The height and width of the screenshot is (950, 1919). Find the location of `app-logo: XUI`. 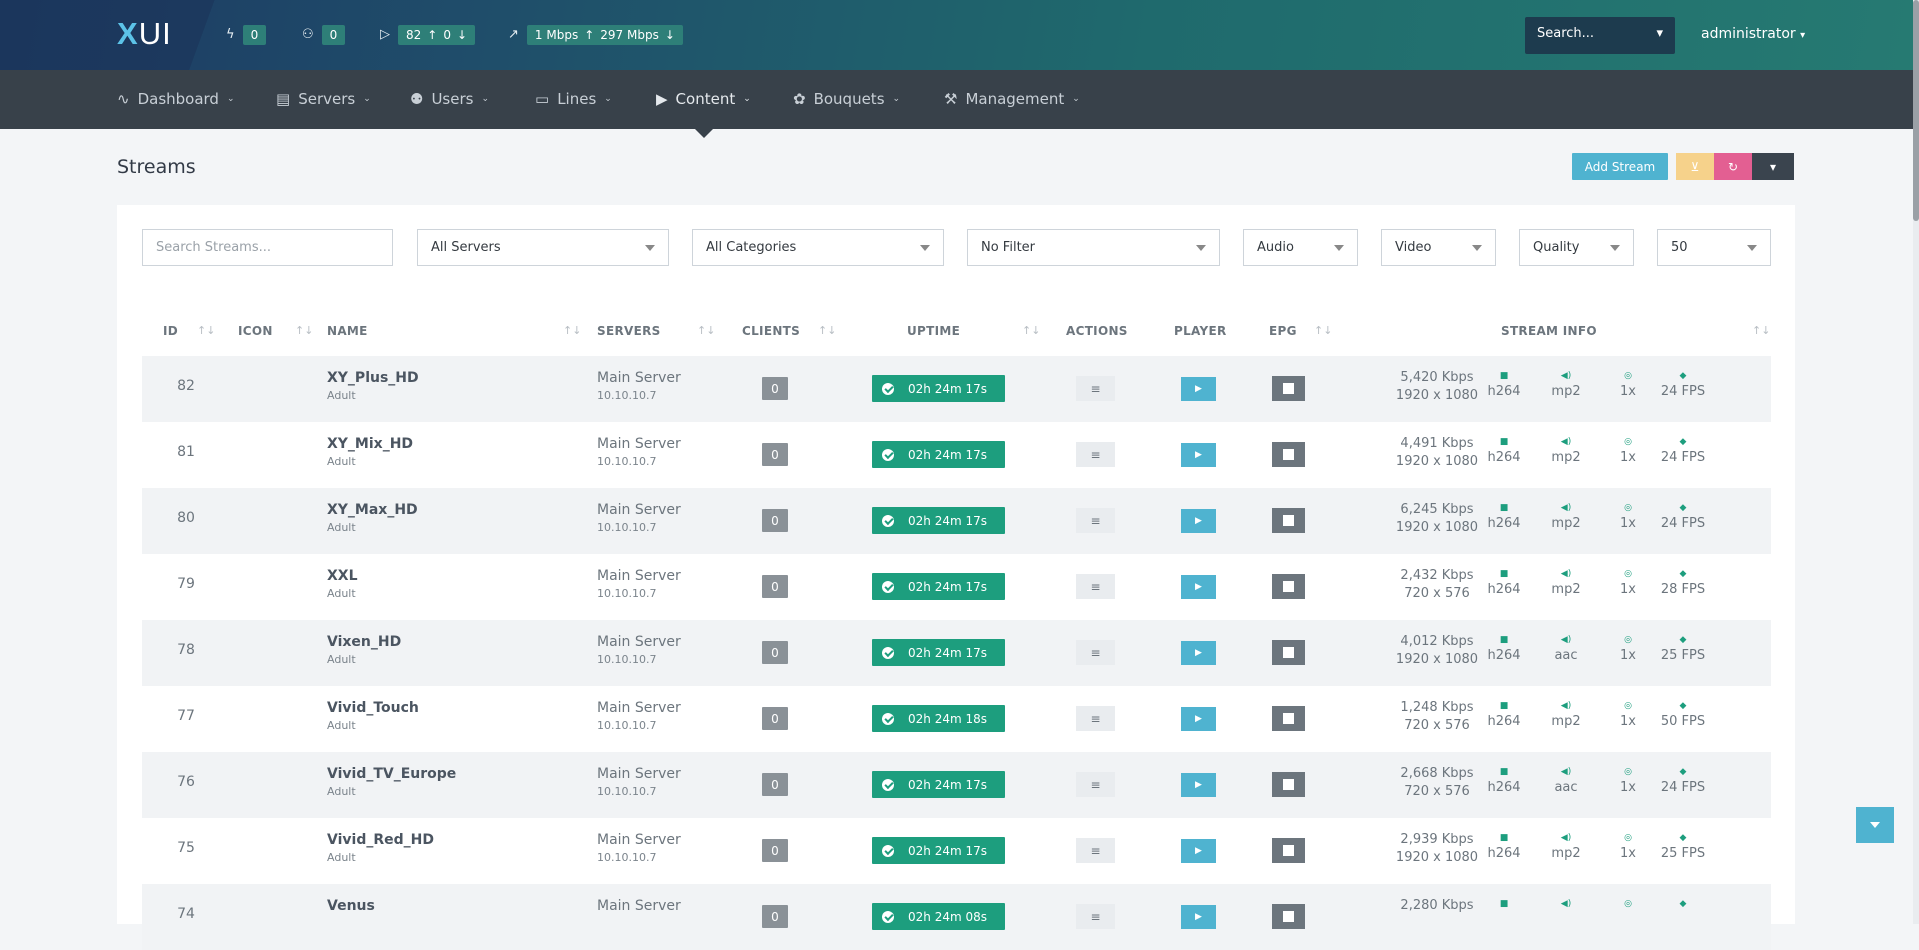

app-logo: XUI is located at coordinates (144, 34).